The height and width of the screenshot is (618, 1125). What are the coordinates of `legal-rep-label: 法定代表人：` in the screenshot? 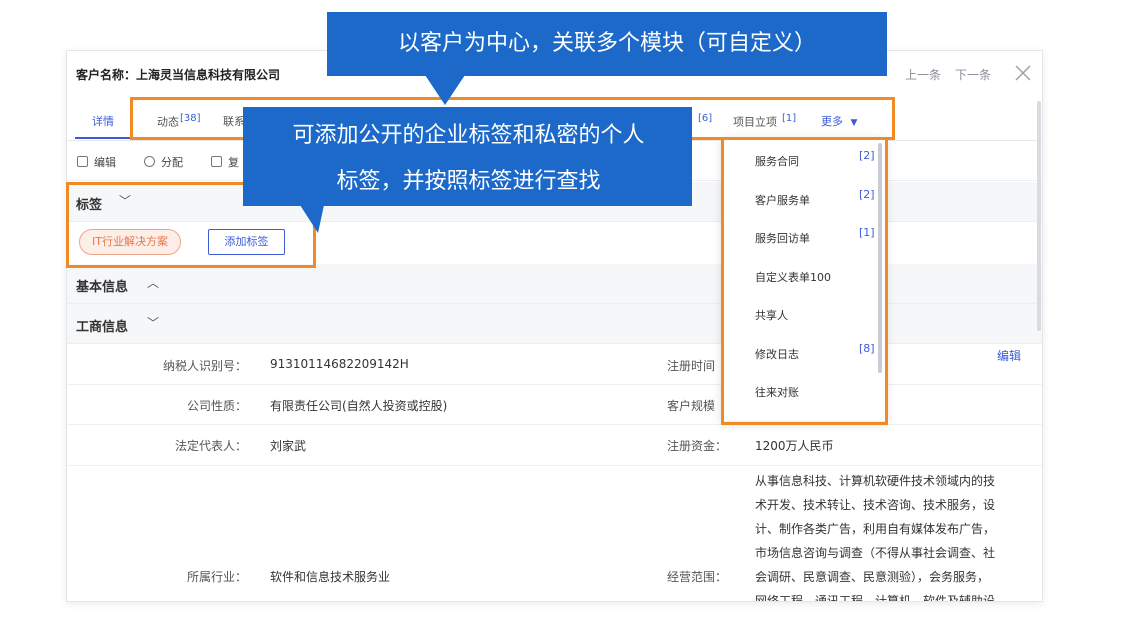 It's located at (210, 446).